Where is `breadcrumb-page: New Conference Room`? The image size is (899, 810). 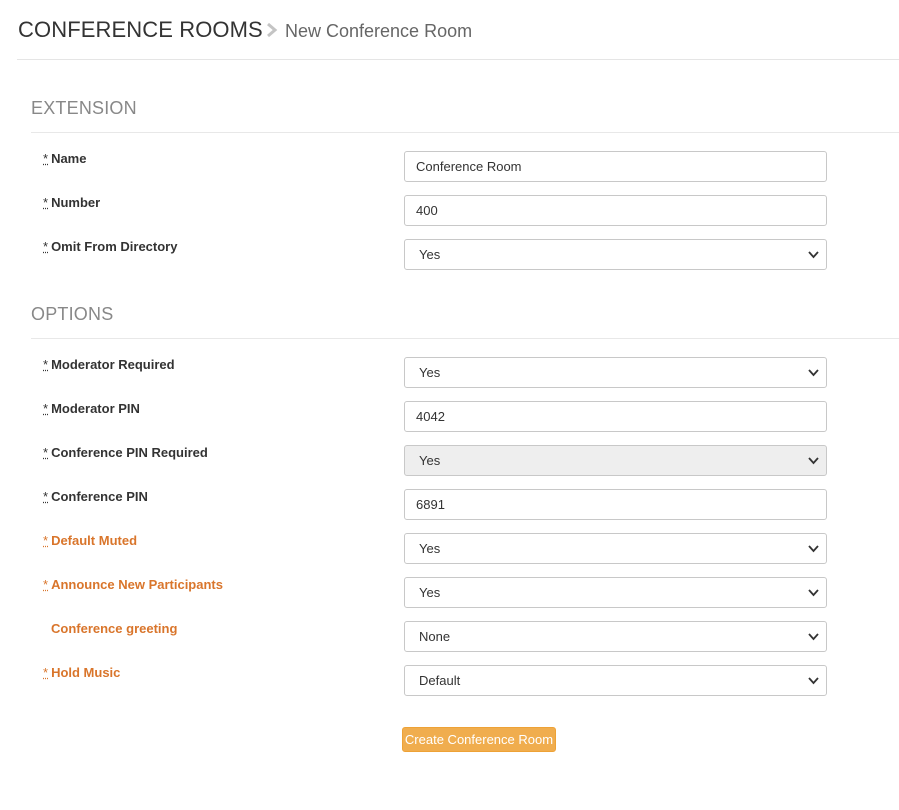 breadcrumb-page: New Conference Room is located at coordinates (379, 31).